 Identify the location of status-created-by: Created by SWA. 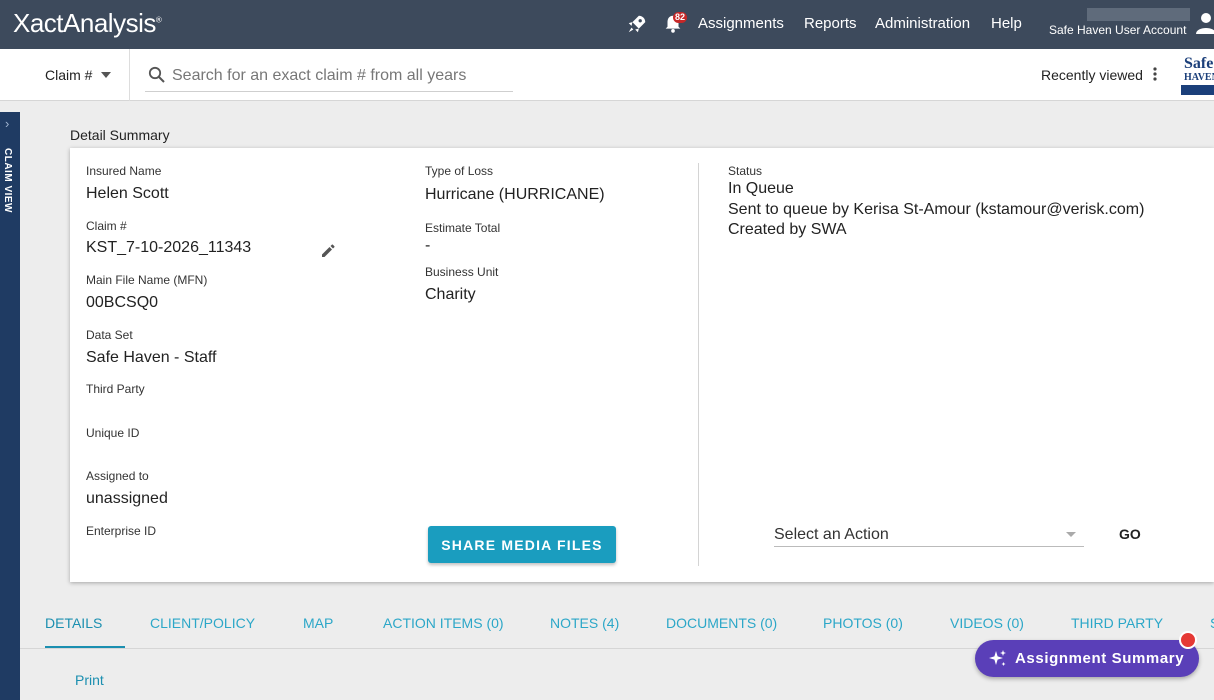
(787, 229).